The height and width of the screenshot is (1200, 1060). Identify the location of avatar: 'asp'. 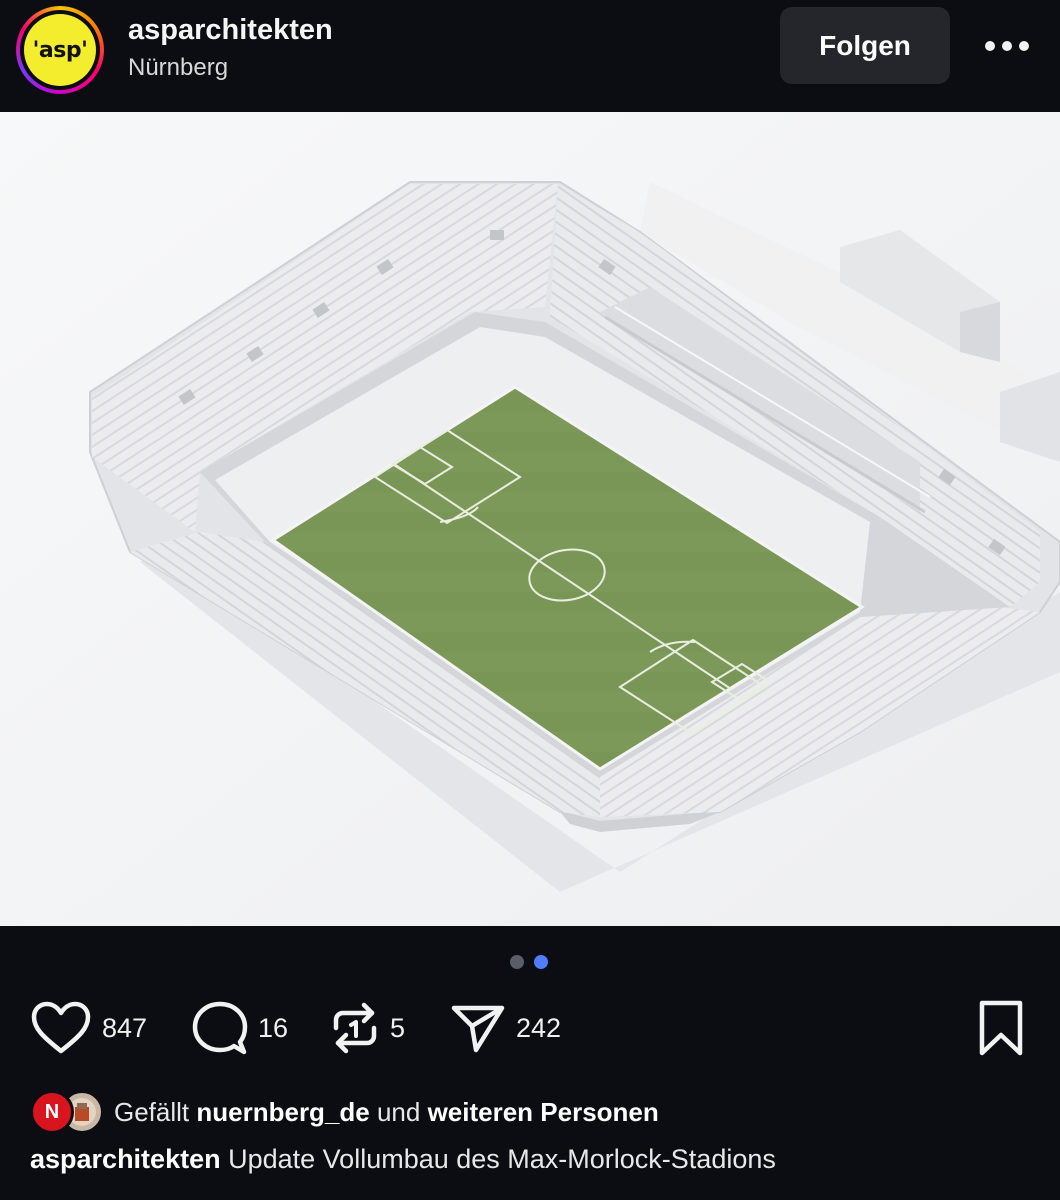
(60, 50).